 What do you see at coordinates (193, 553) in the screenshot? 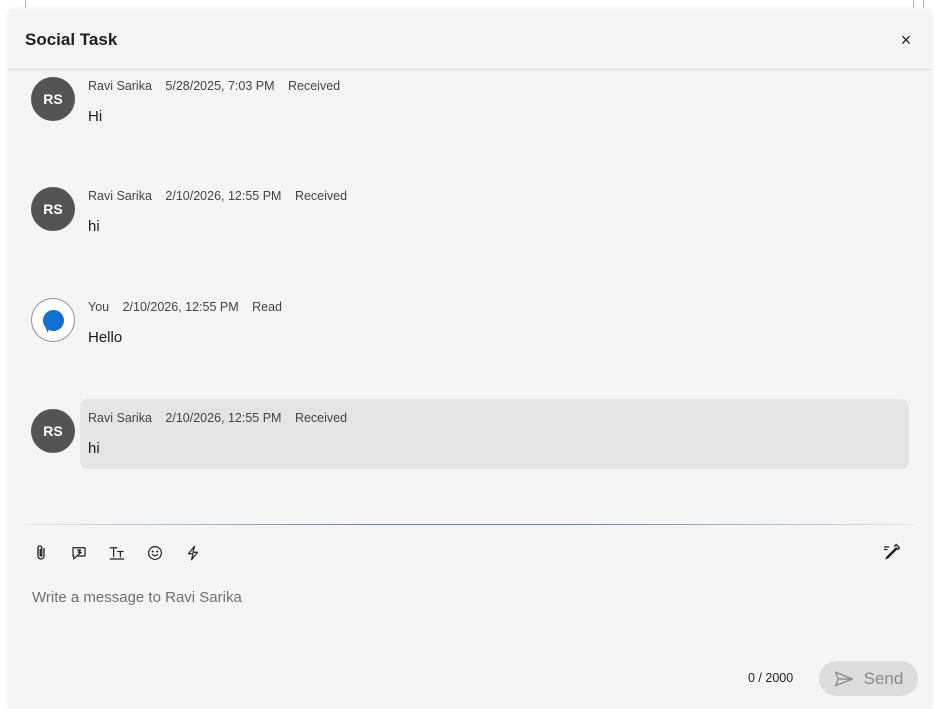
I see `lightning-icon` at bounding box center [193, 553].